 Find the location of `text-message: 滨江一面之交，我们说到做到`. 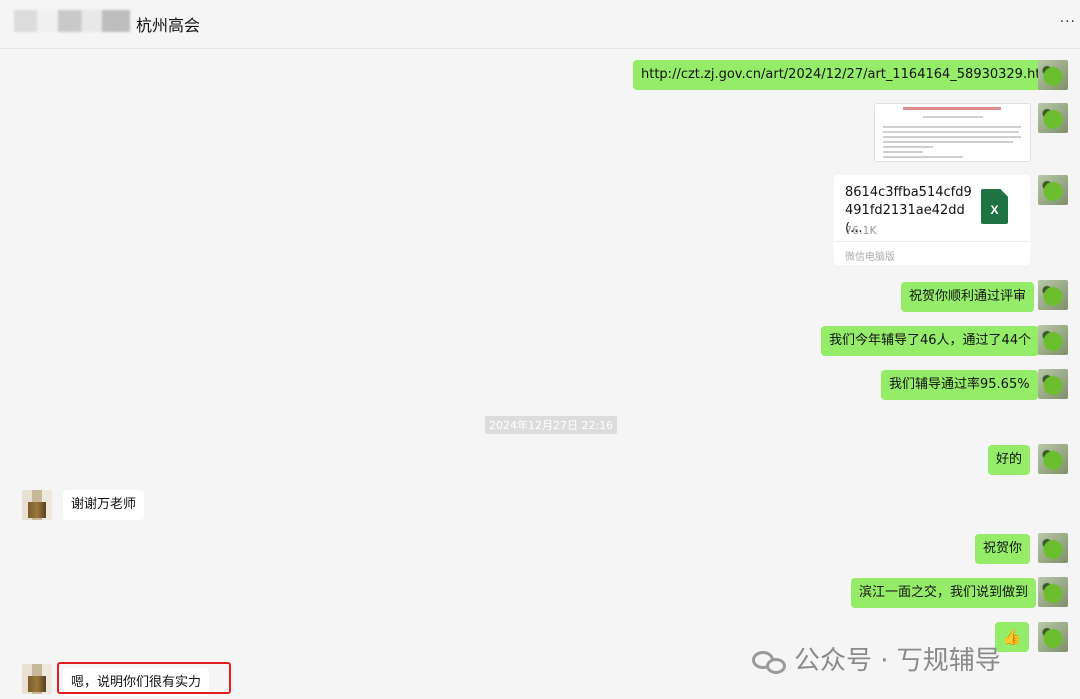

text-message: 滨江一面之交，我们说到做到 is located at coordinates (944, 593).